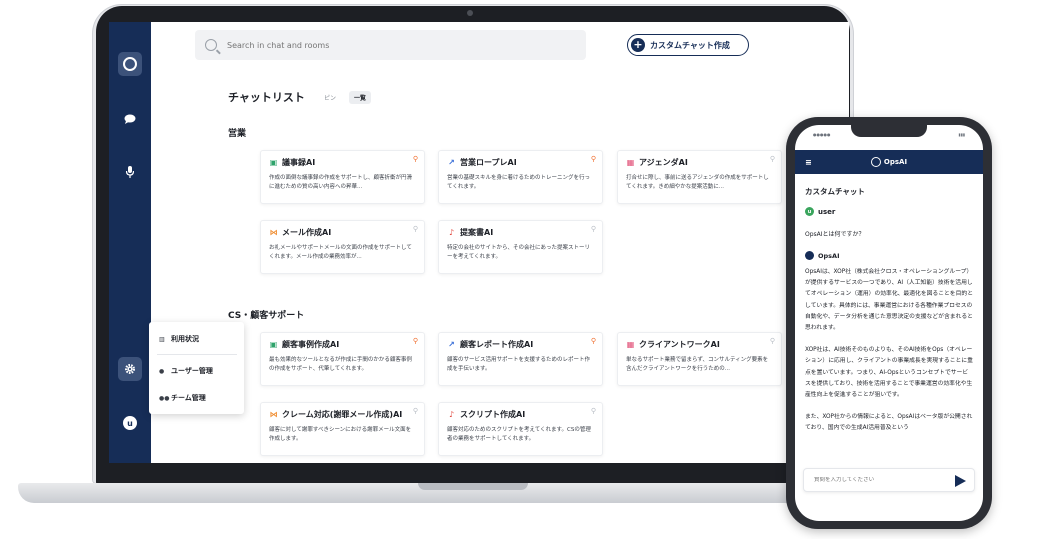  What do you see at coordinates (162, 371) in the screenshot?
I see `person-icon: ●` at bounding box center [162, 371].